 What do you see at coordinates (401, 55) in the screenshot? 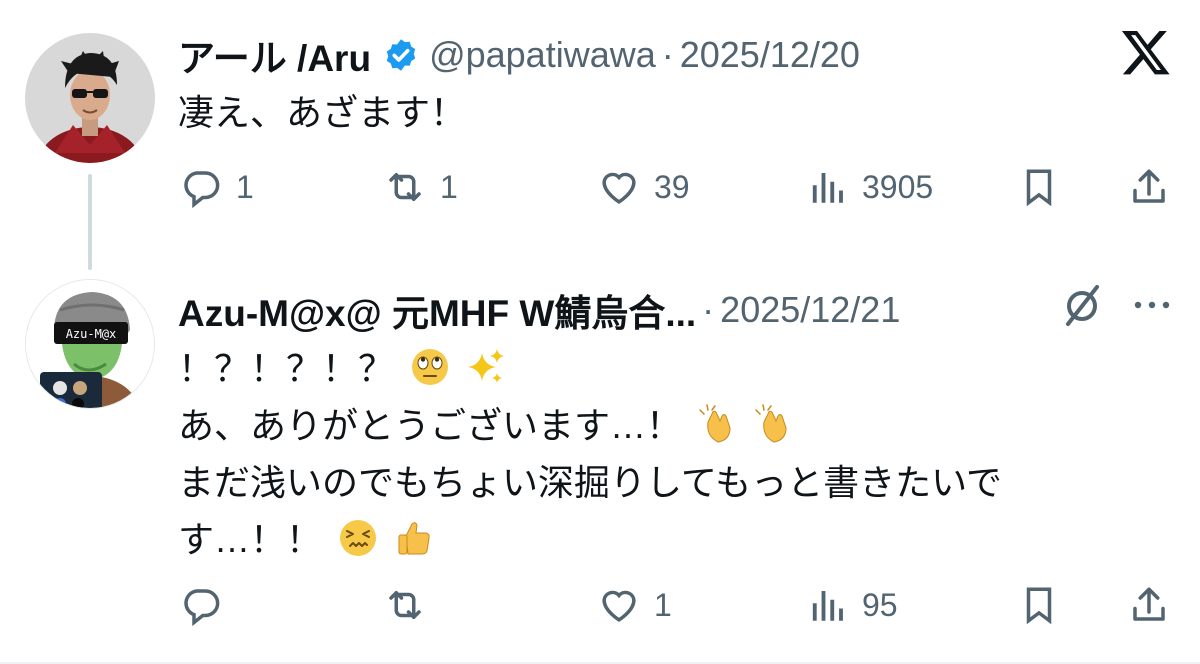
I see `verified-badge-icon` at bounding box center [401, 55].